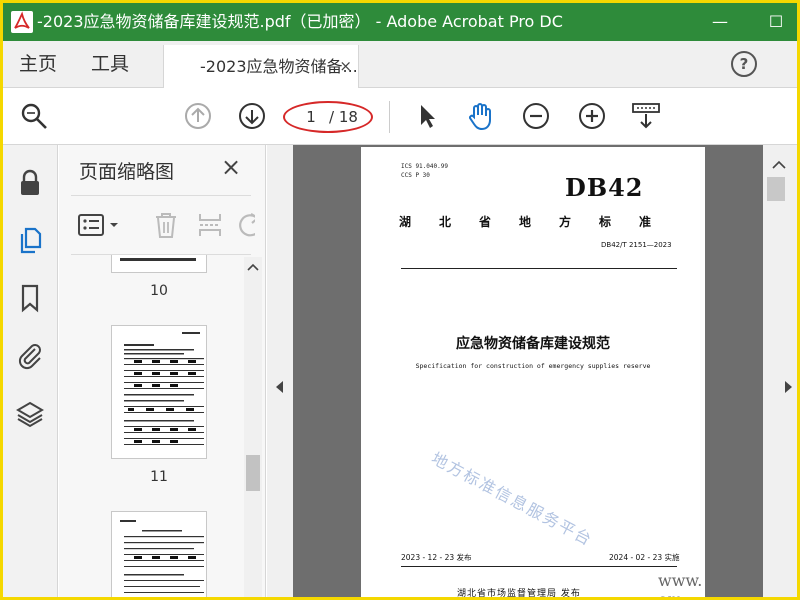 The height and width of the screenshot is (600, 800). Describe the element at coordinates (636, 245) in the screenshot. I see `standard-number: DB42/T 2151—2023` at that location.